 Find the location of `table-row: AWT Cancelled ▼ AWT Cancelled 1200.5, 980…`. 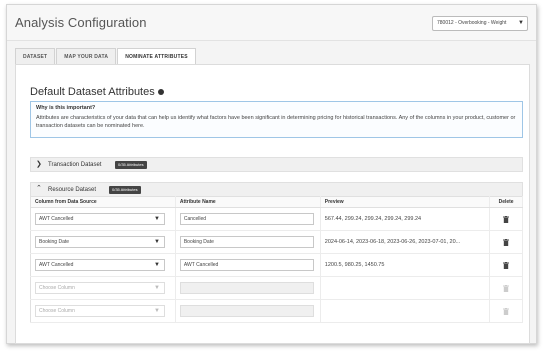

table-row: AWT Cancelled ▼ AWT Cancelled 1200.5, 980… is located at coordinates (276, 265).